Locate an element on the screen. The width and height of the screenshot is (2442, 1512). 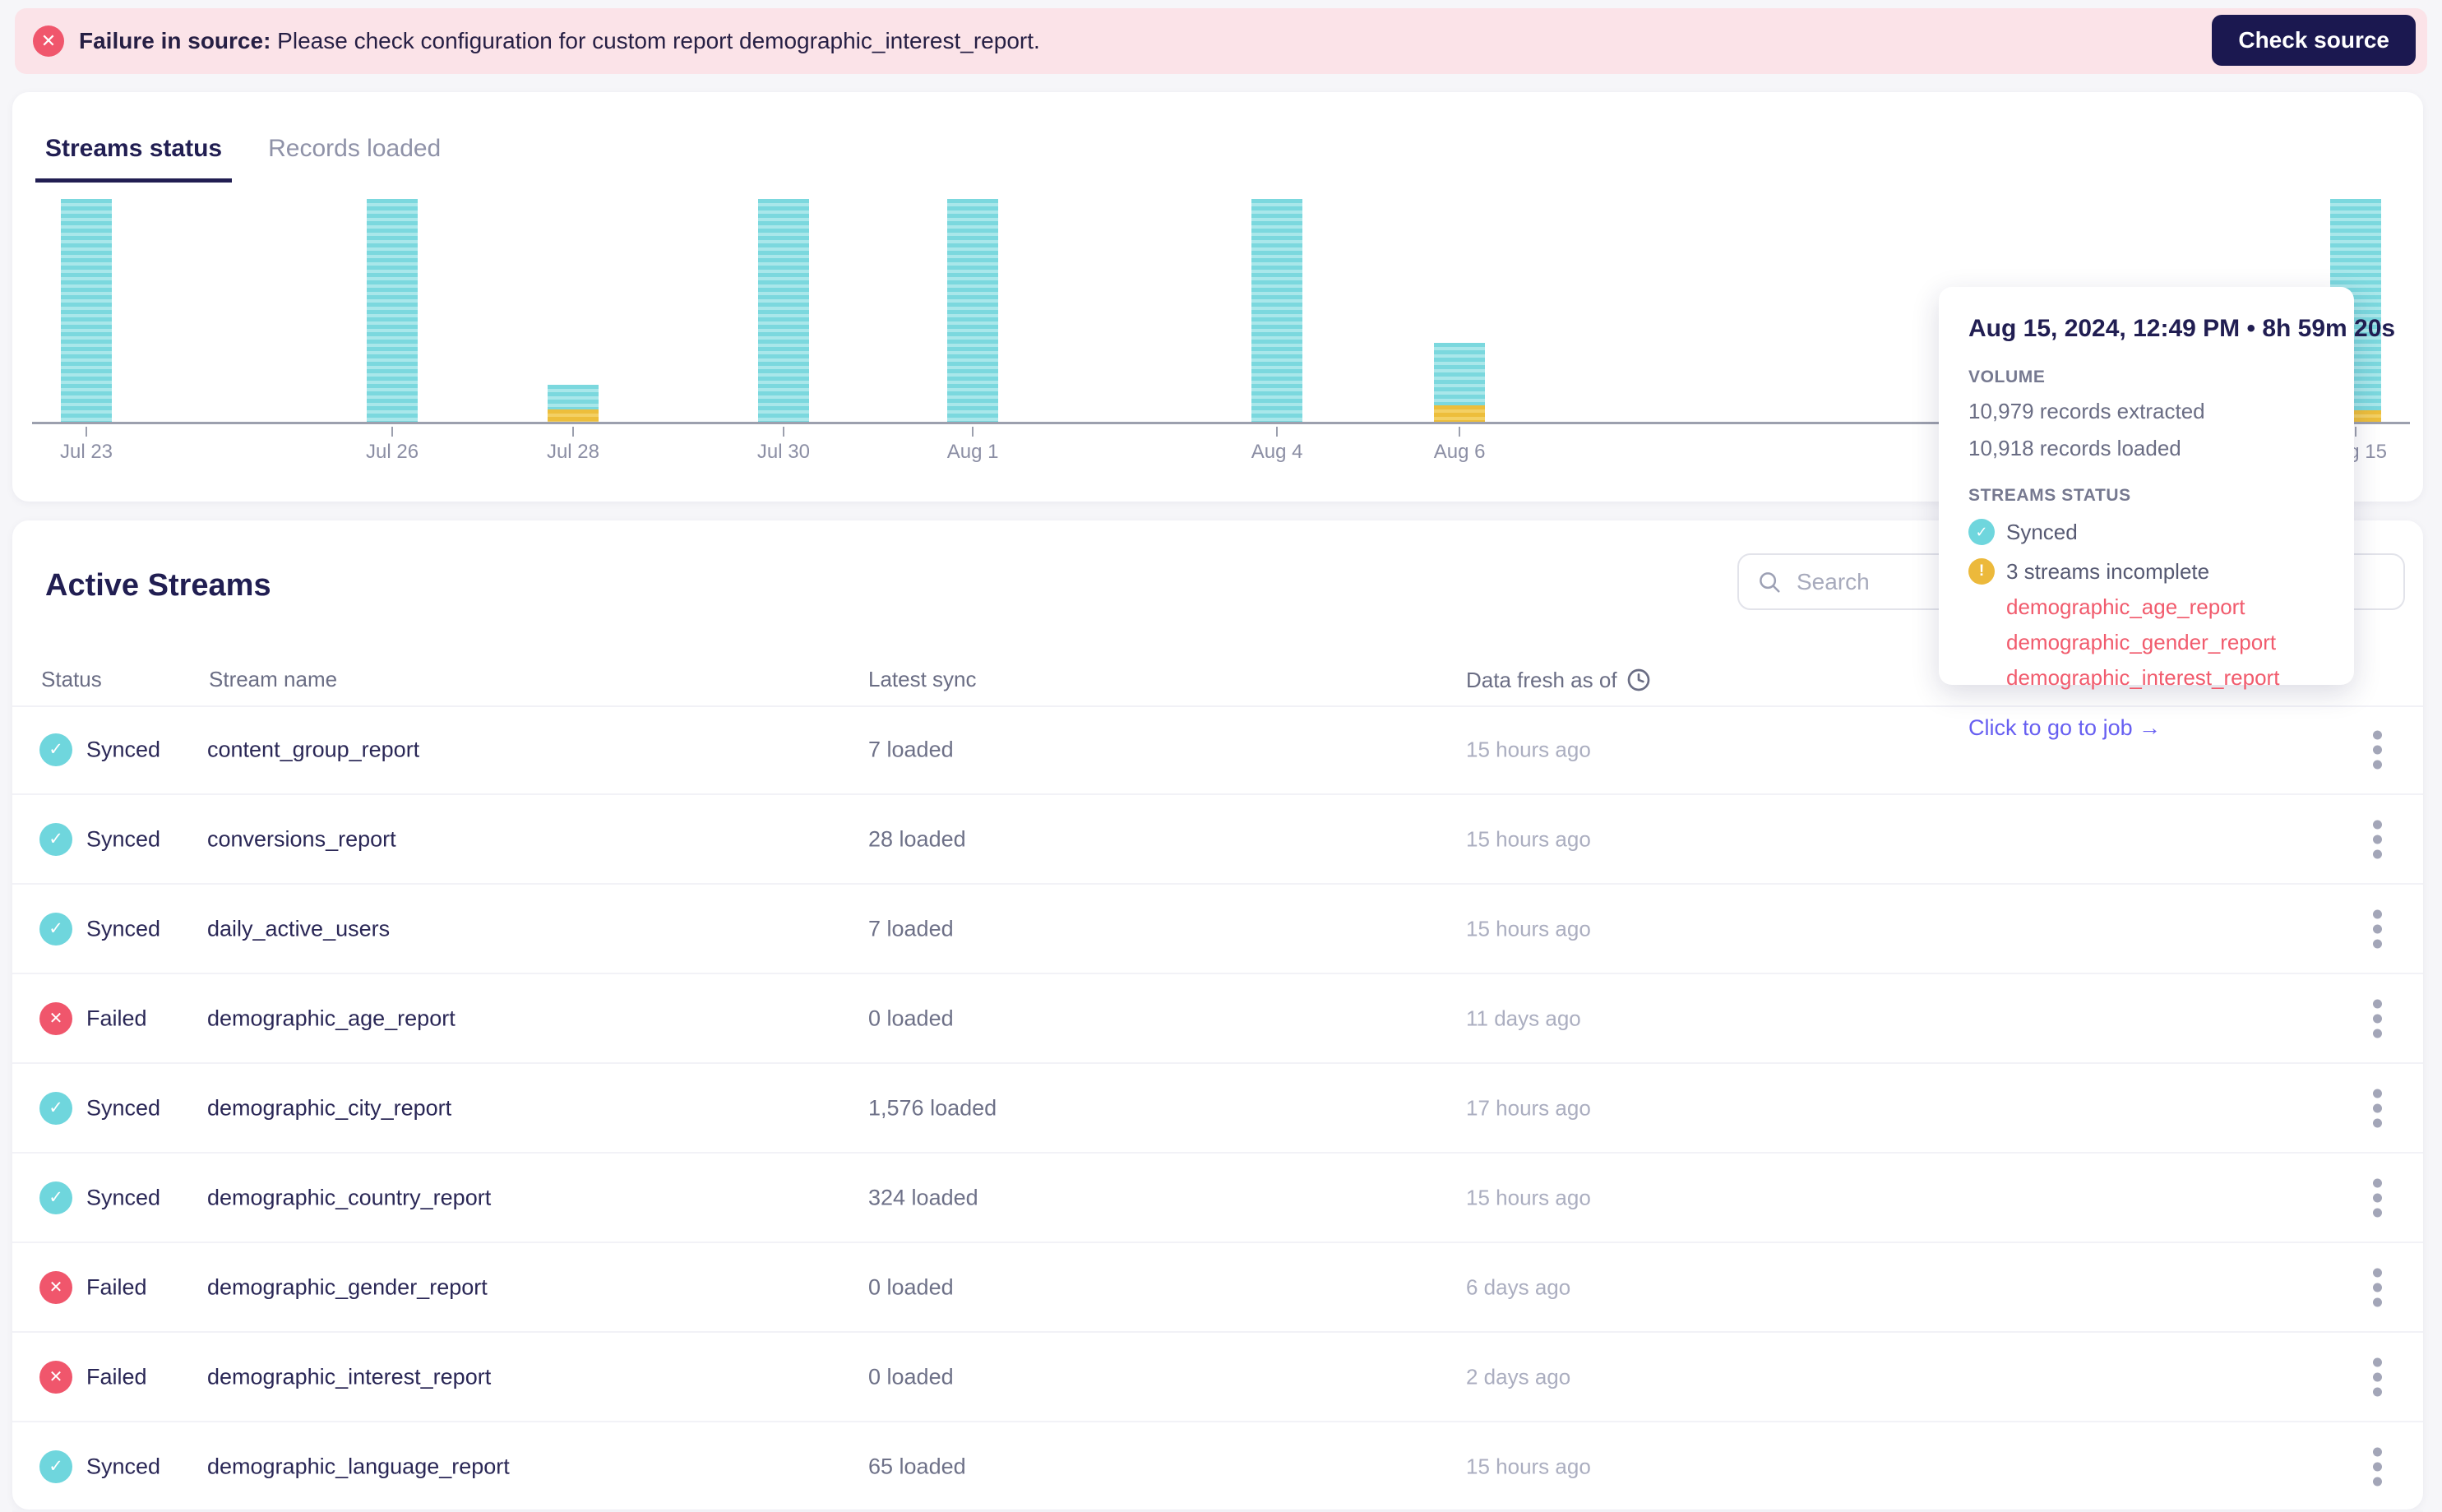
latest-sync-value: 324 loaded is located at coordinates (923, 1197).